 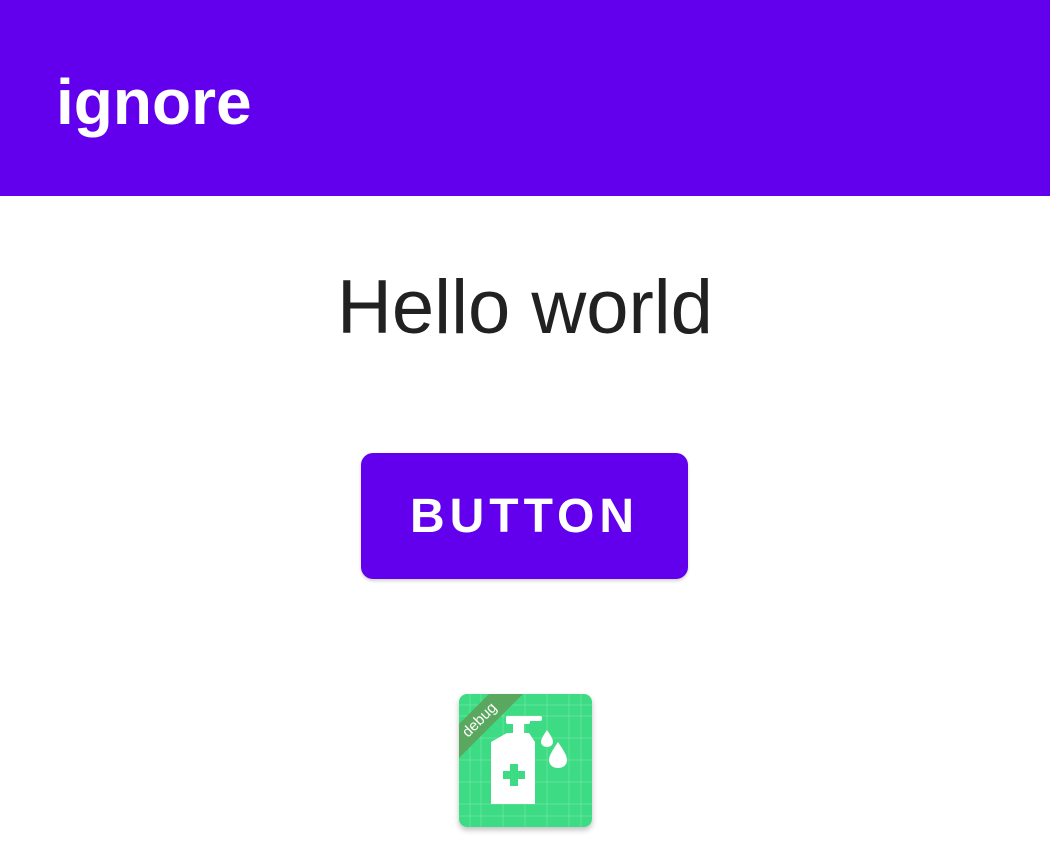 I want to click on hello-text: Hello world, so click(x=525, y=307).